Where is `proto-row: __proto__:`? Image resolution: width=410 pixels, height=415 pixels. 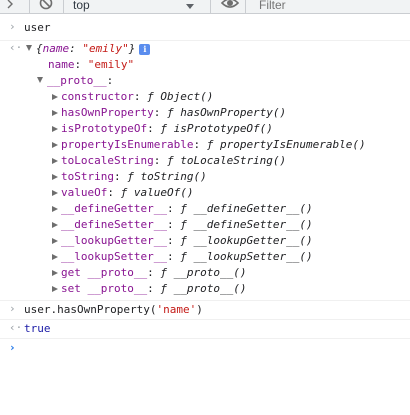 proto-row: __proto__: is located at coordinates (75, 81).